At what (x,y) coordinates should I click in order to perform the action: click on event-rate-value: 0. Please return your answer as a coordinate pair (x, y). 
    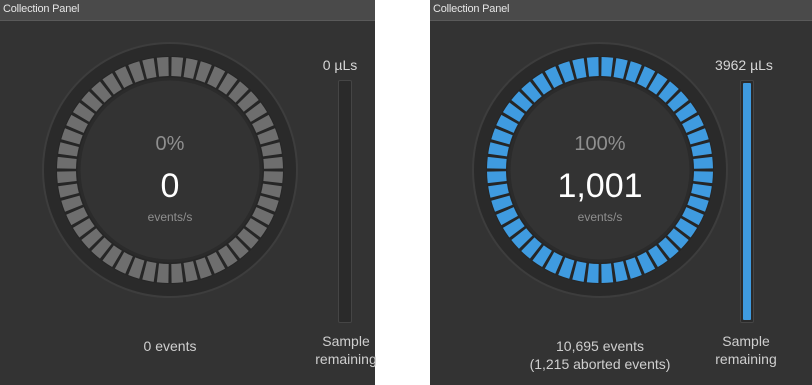
    Looking at the image, I should click on (170, 186).